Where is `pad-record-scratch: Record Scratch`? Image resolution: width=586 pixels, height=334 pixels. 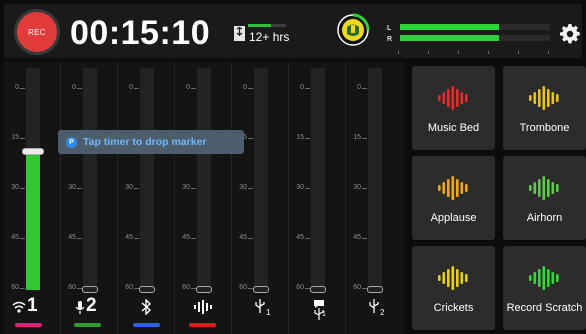 pad-record-scratch: Record Scratch is located at coordinates (544, 288).